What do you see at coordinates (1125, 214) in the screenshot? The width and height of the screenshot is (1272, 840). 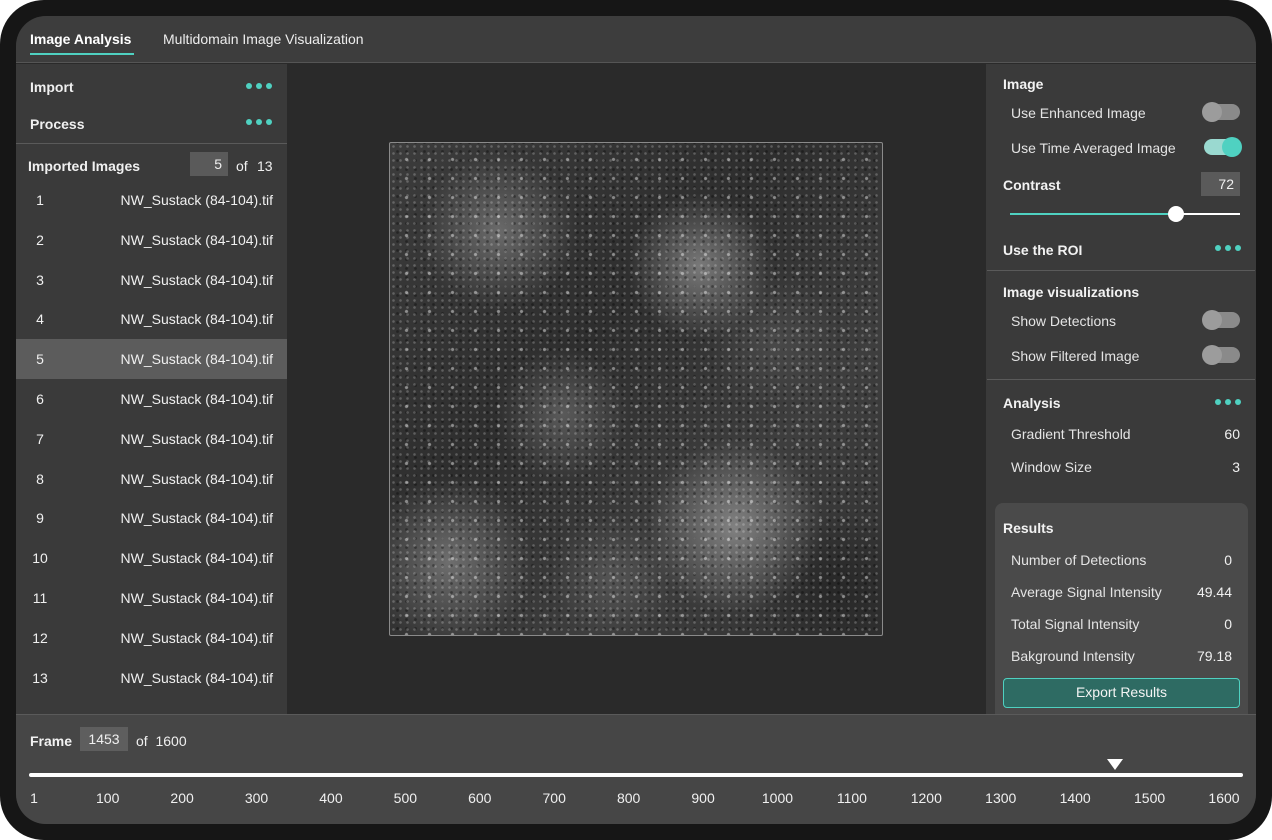 I see `contrast-slider` at bounding box center [1125, 214].